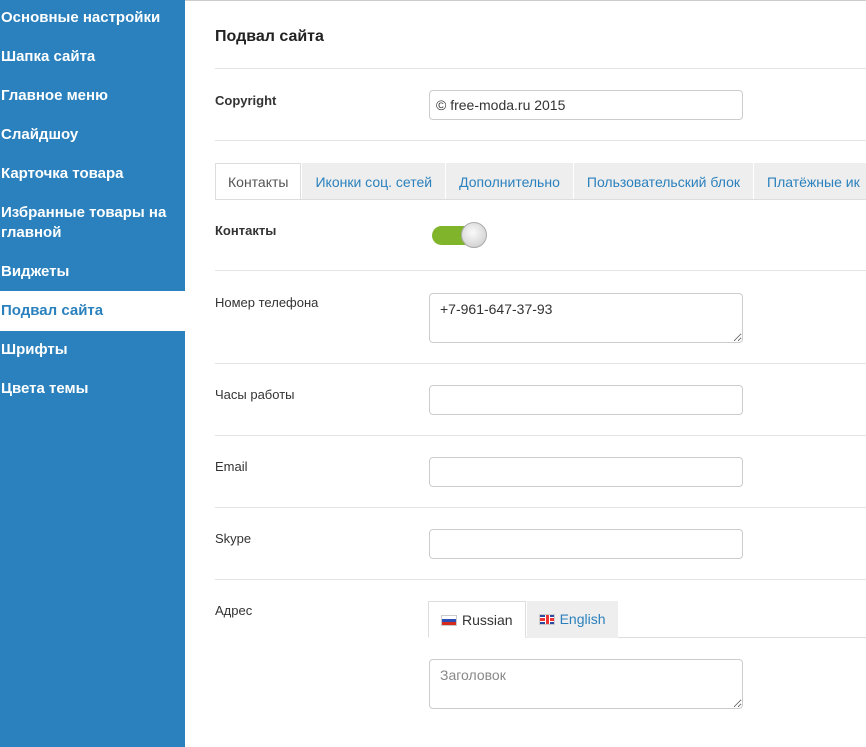  Describe the element at coordinates (586, 472) in the screenshot. I see `email-input` at that location.